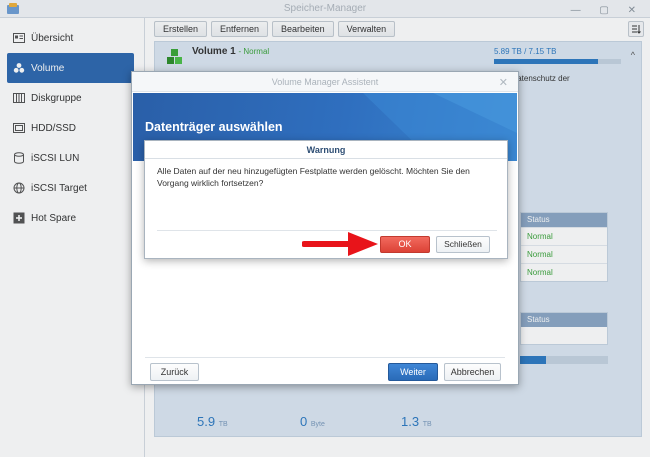  What do you see at coordinates (214, 127) in the screenshot?
I see `wizard-heading: Datenträger auswählen` at bounding box center [214, 127].